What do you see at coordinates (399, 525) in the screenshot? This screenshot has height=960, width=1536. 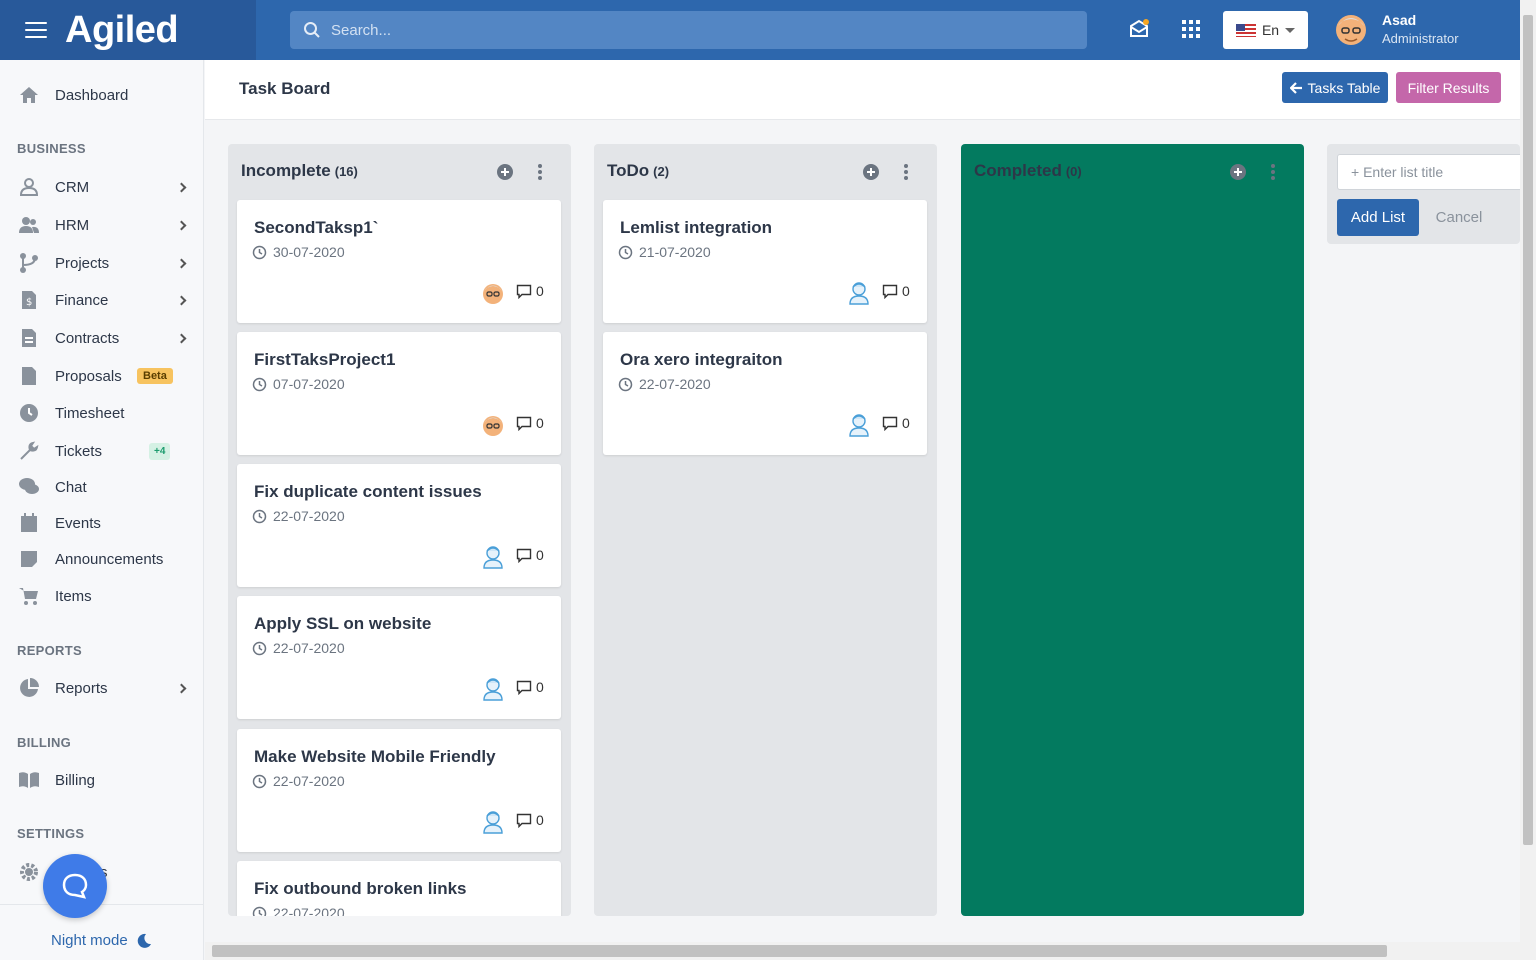 I see `task-card: Fix duplicate content issues 22-07-2020 0` at bounding box center [399, 525].